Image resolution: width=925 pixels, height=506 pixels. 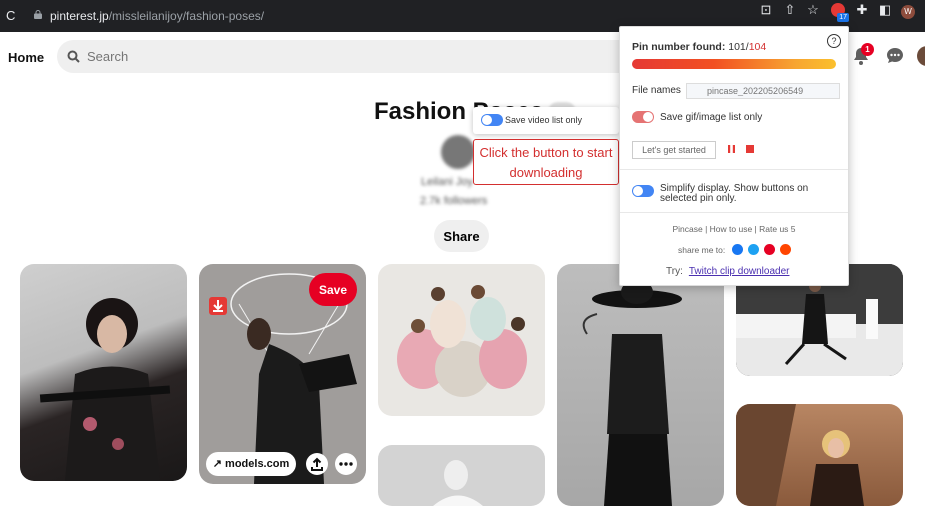 I want to click on try-row: Try: Twitch clip downloader, so click(x=727, y=271).